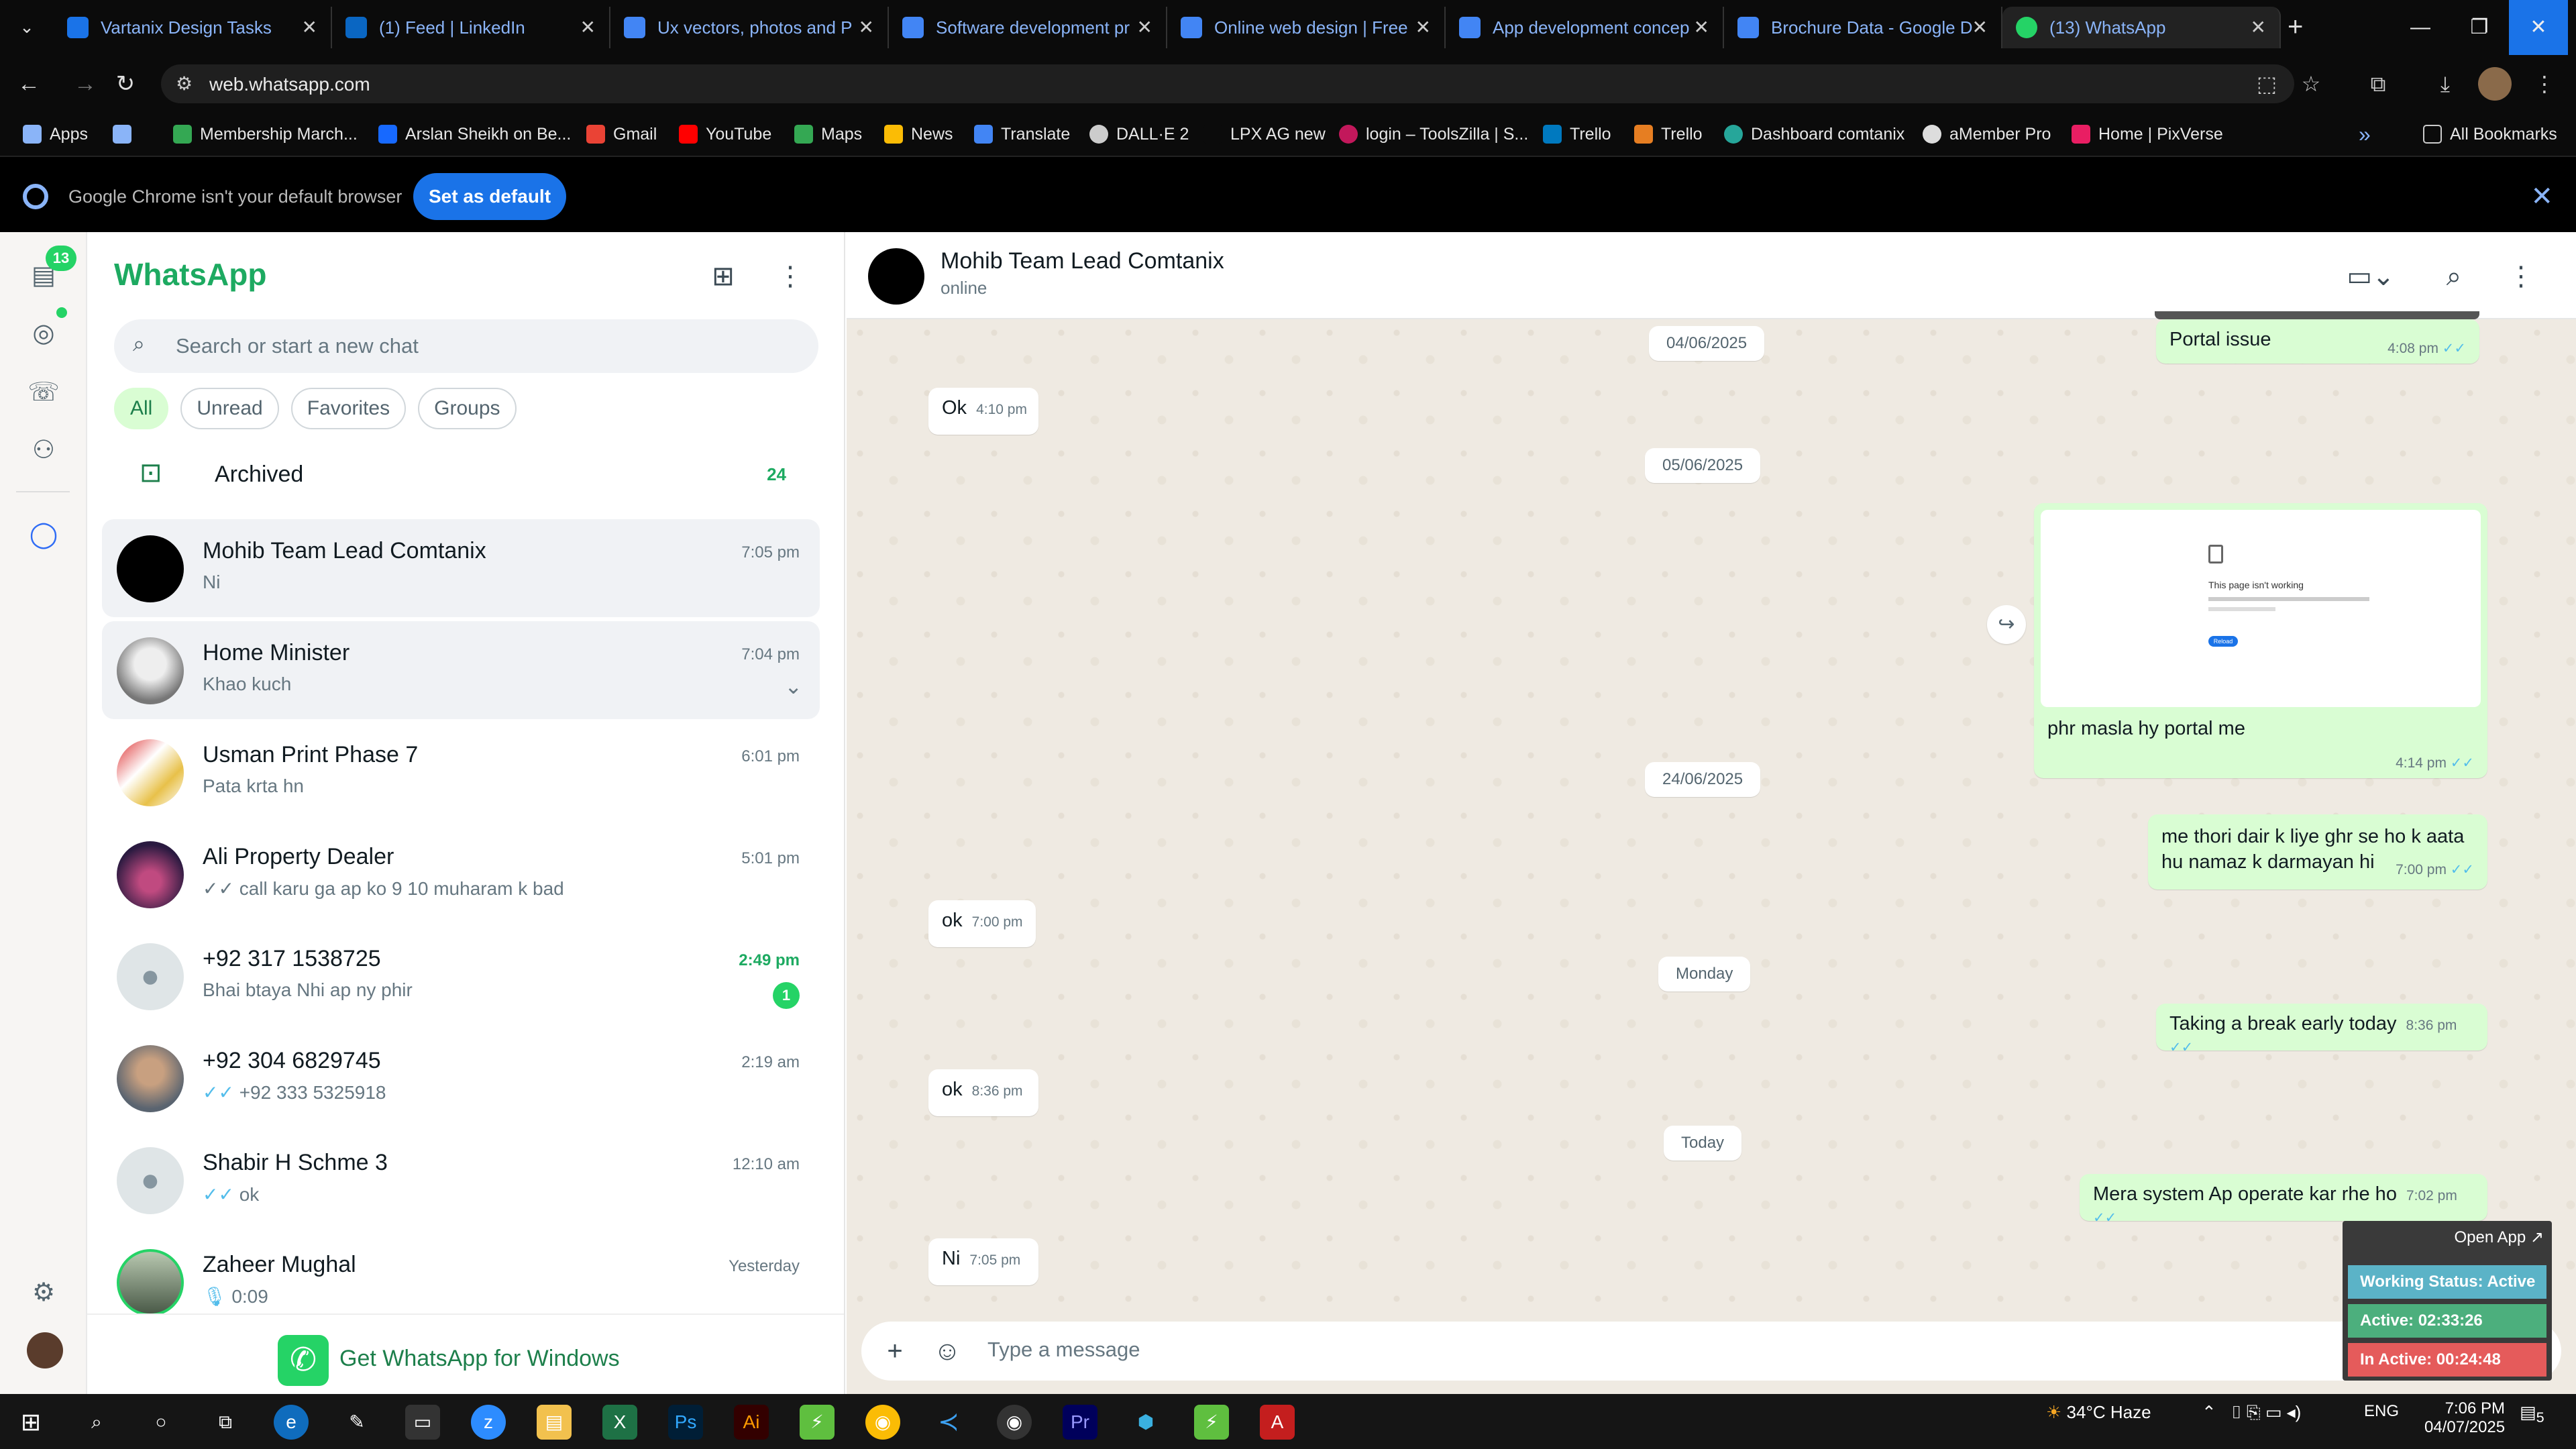 This screenshot has width=2576, height=1449. Describe the element at coordinates (1022, 134) in the screenshot. I see `bookmark-translate: Translate` at that location.